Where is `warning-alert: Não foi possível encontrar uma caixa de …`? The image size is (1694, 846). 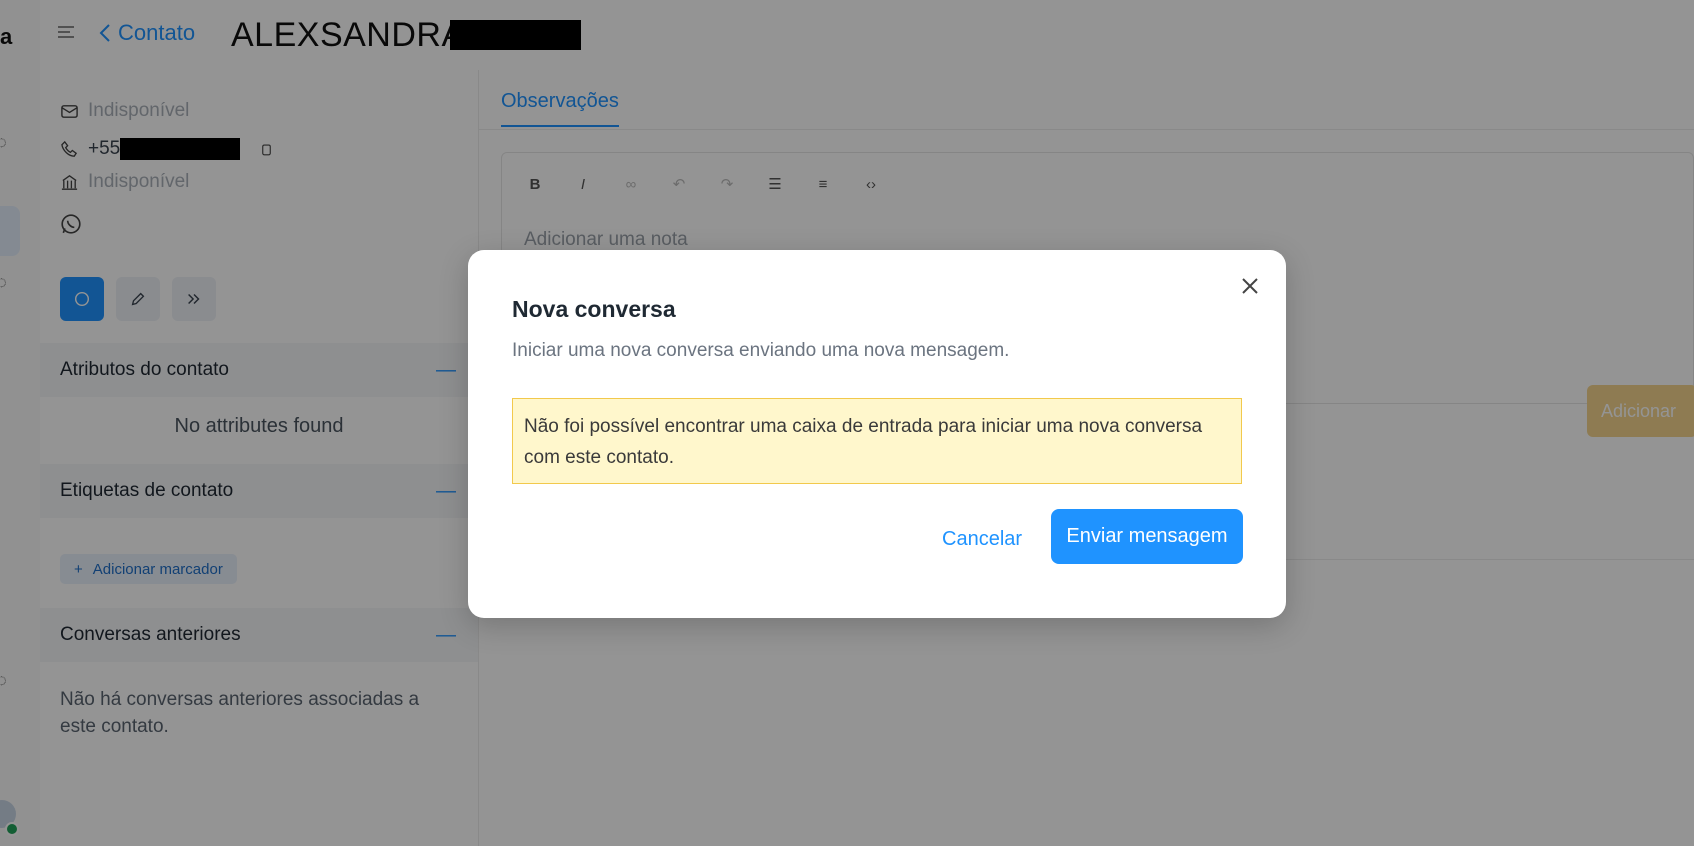 warning-alert: Não foi possível encontrar uma caixa de … is located at coordinates (877, 441).